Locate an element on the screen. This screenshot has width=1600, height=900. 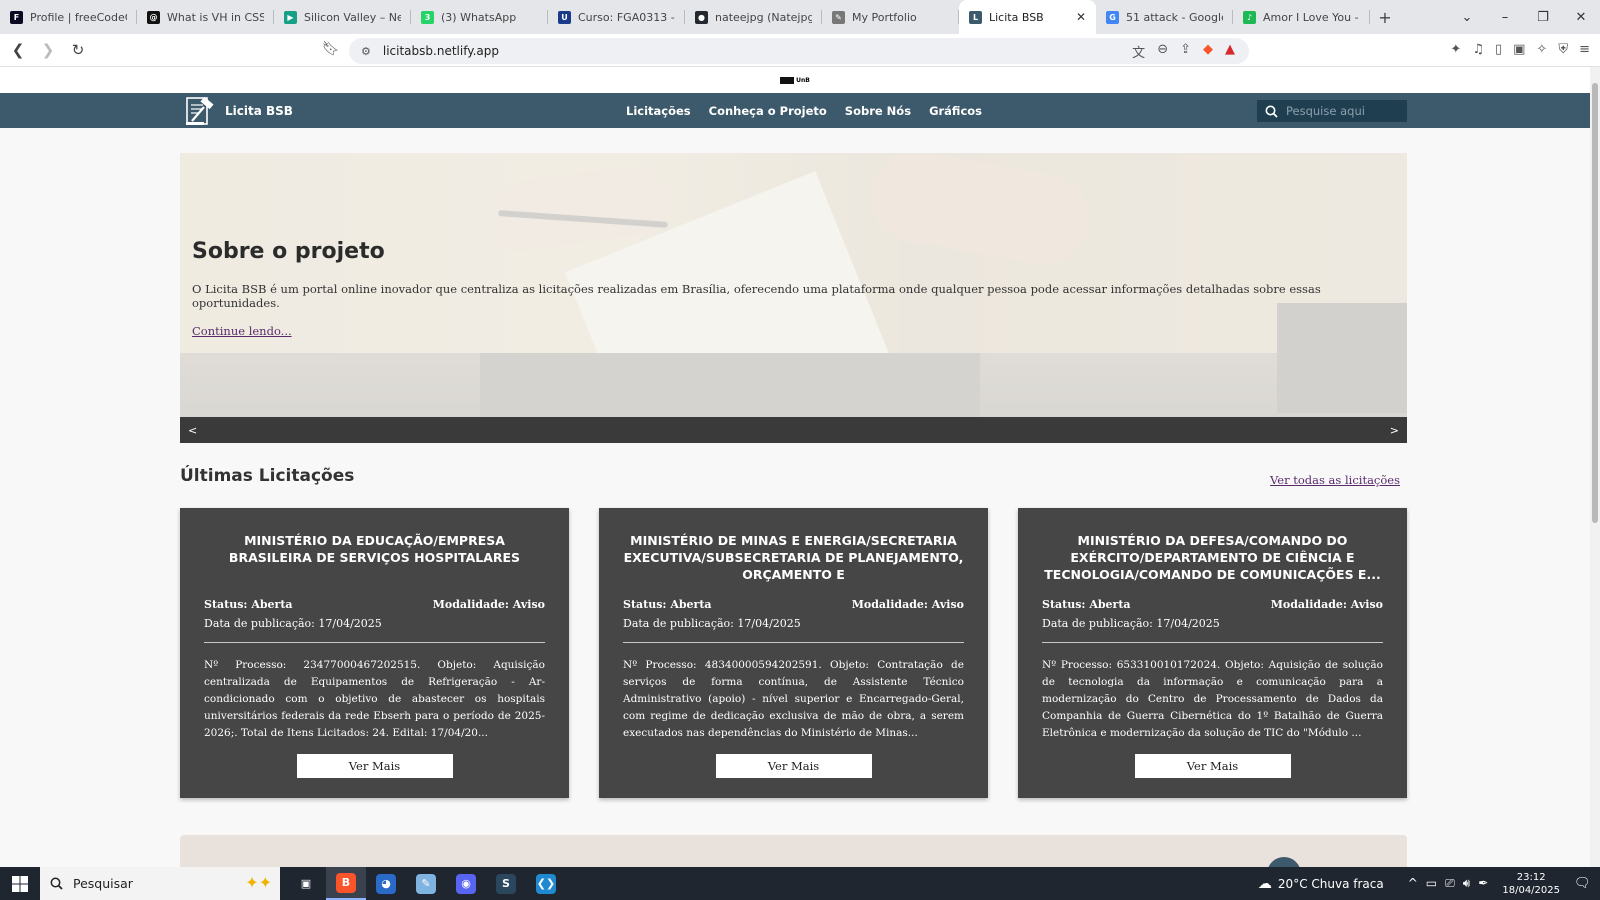
back-button: ❮ is located at coordinates (18, 50).